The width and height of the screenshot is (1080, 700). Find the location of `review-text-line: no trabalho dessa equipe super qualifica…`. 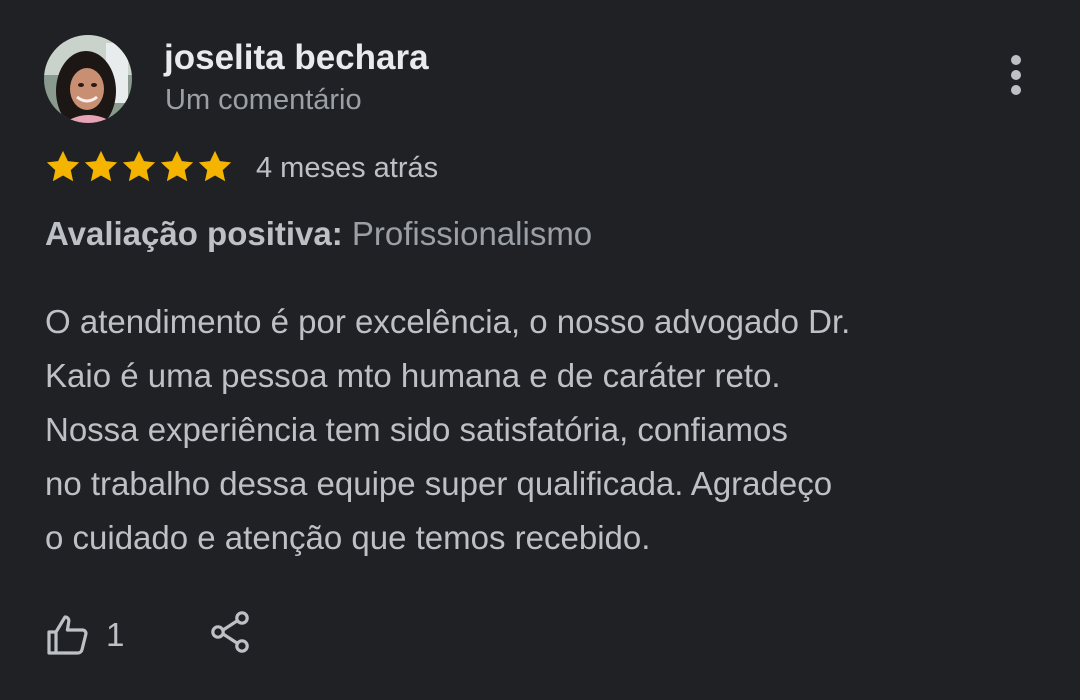

review-text-line: no trabalho dessa equipe super qualifica… is located at coordinates (439, 483).